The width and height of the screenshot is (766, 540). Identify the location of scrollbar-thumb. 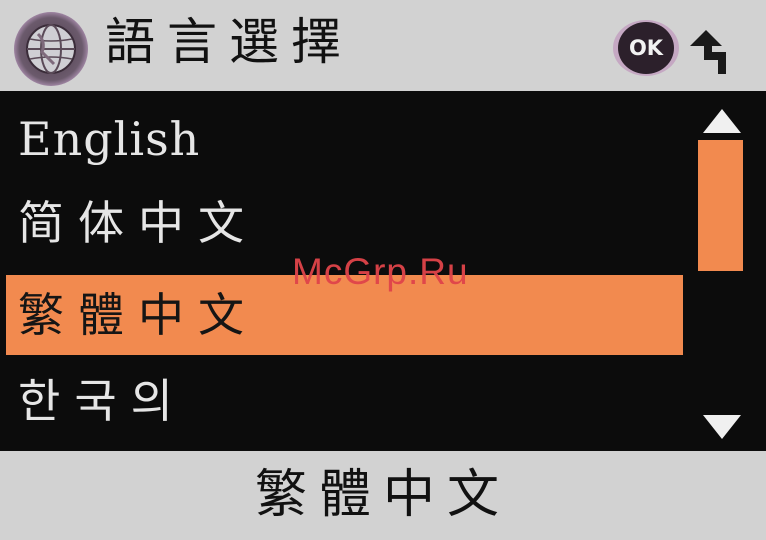
(720, 205).